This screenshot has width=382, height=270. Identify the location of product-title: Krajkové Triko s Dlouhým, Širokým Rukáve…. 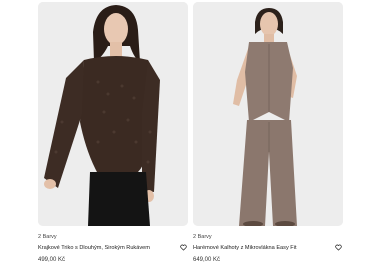
(94, 248).